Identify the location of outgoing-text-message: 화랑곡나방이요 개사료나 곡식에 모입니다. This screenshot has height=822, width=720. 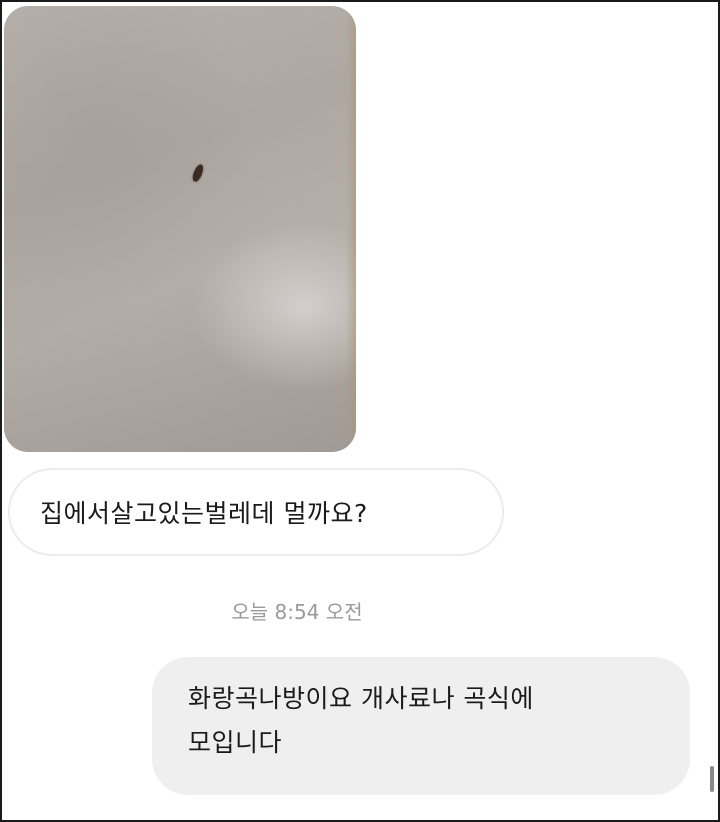
(421, 726).